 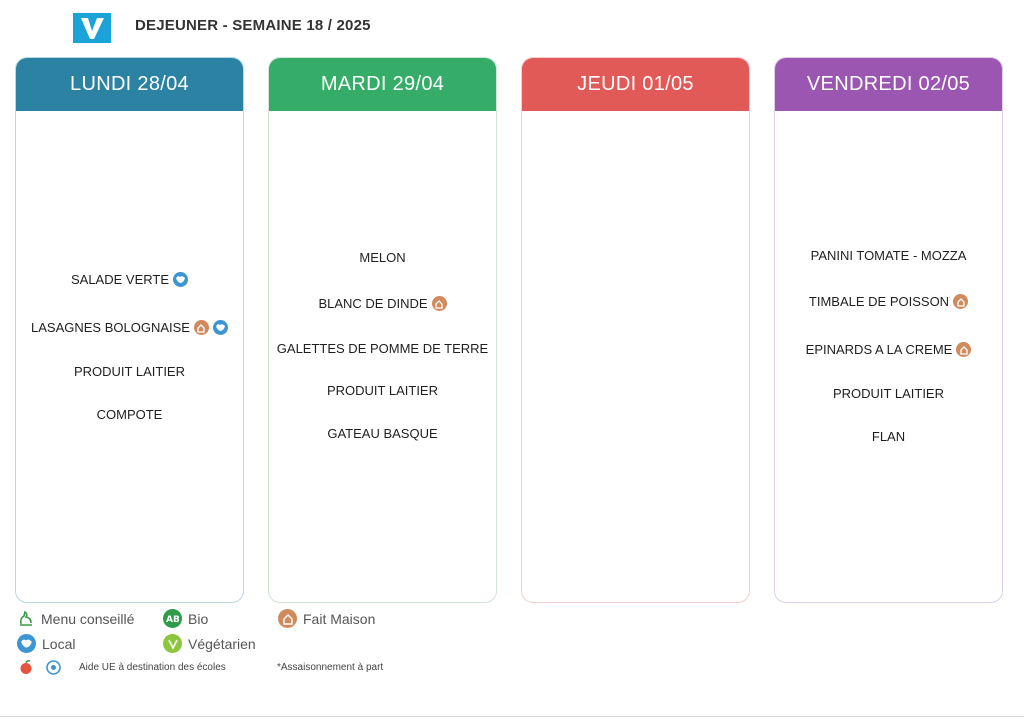 I want to click on menu-item-label: MELON, so click(x=382, y=257).